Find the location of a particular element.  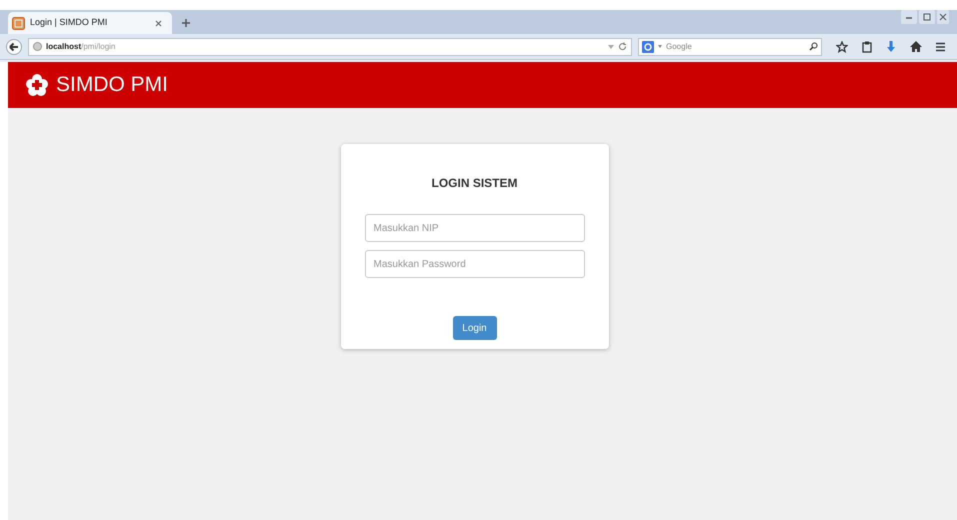

star-icon is located at coordinates (842, 46).